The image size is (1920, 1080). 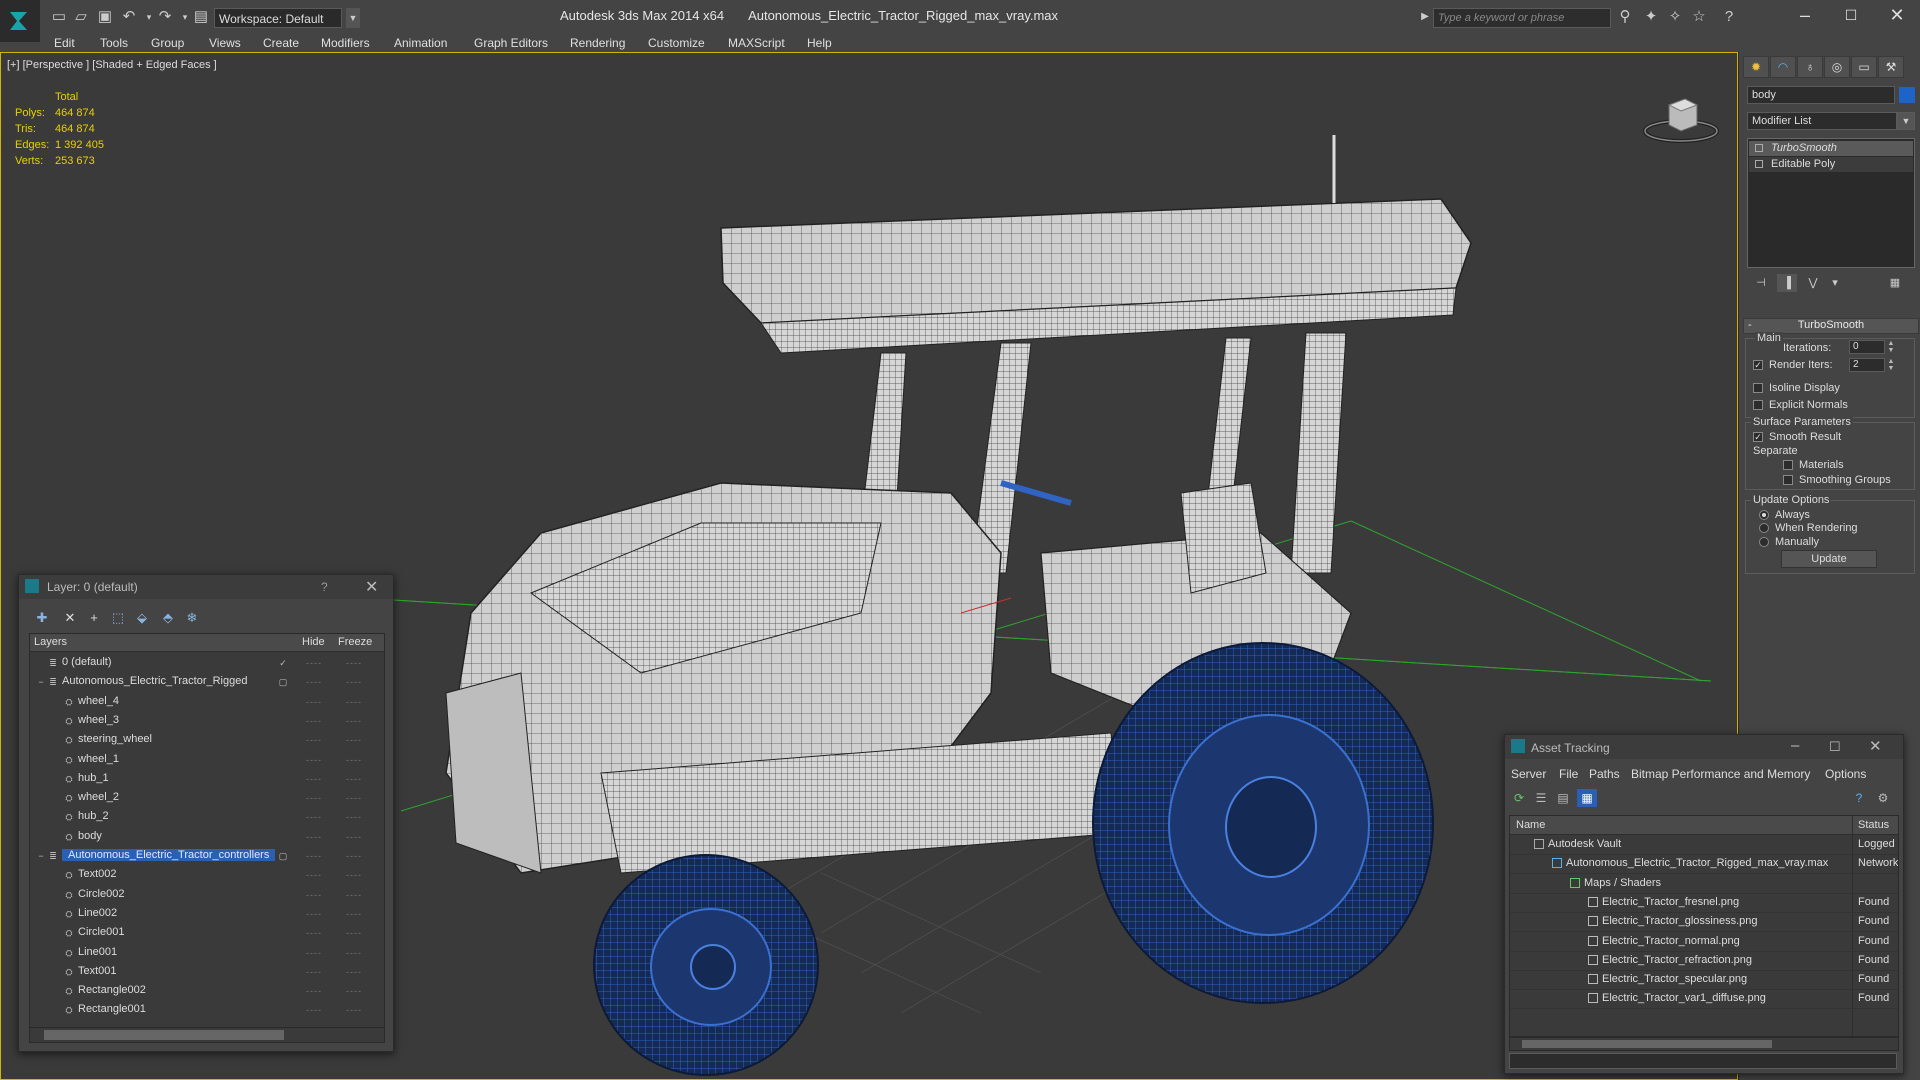 I want to click on minimize-button: –, so click(x=1805, y=16).